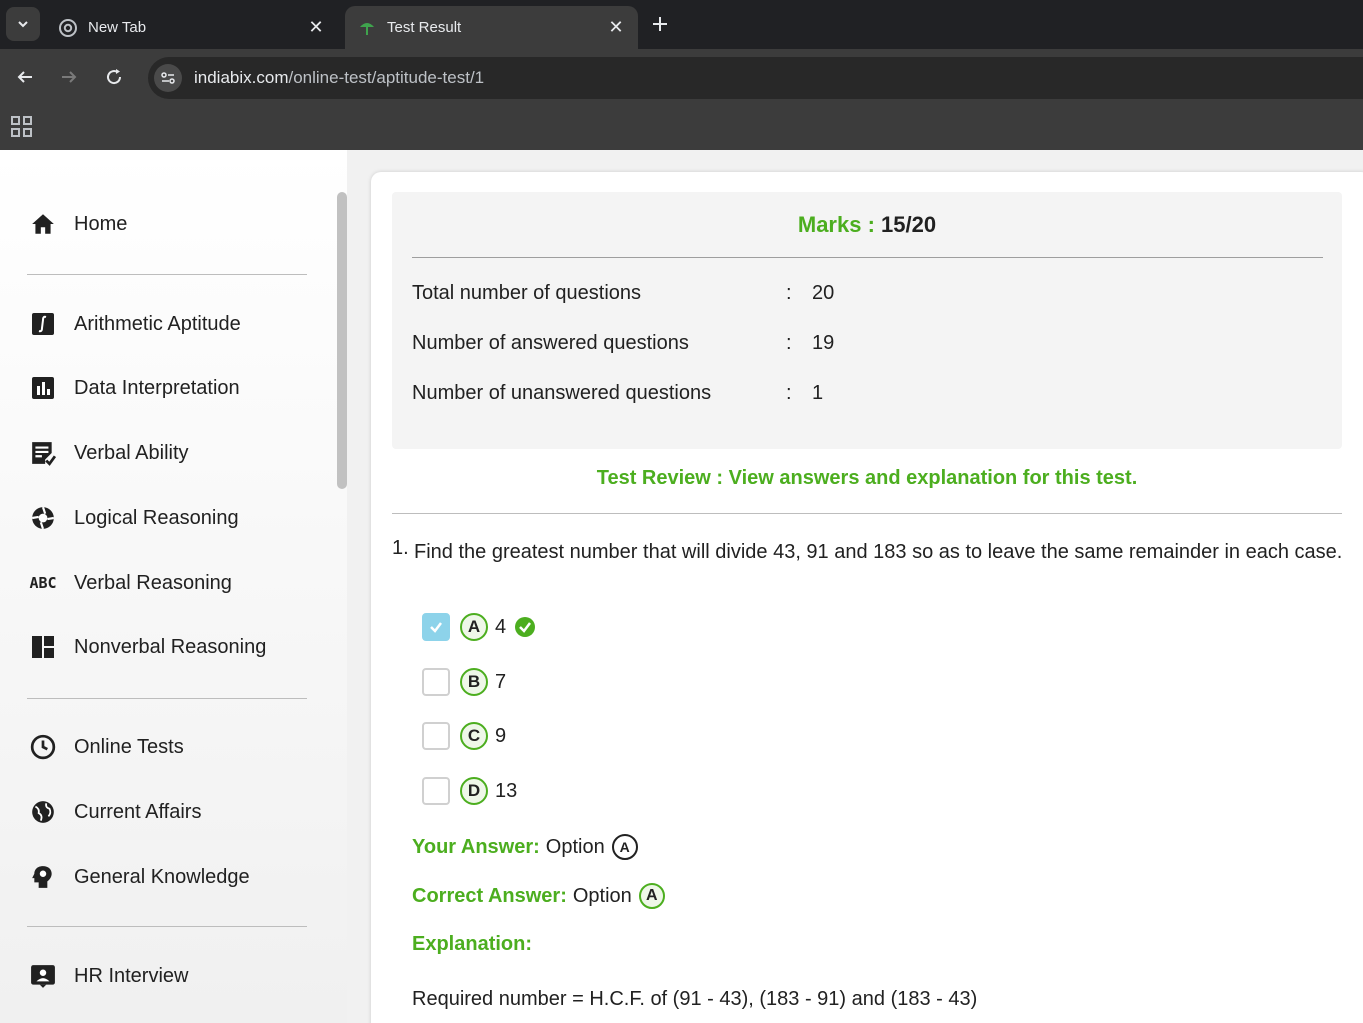  What do you see at coordinates (131, 975) in the screenshot?
I see `sidebar-item-label: HR Interview` at bounding box center [131, 975].